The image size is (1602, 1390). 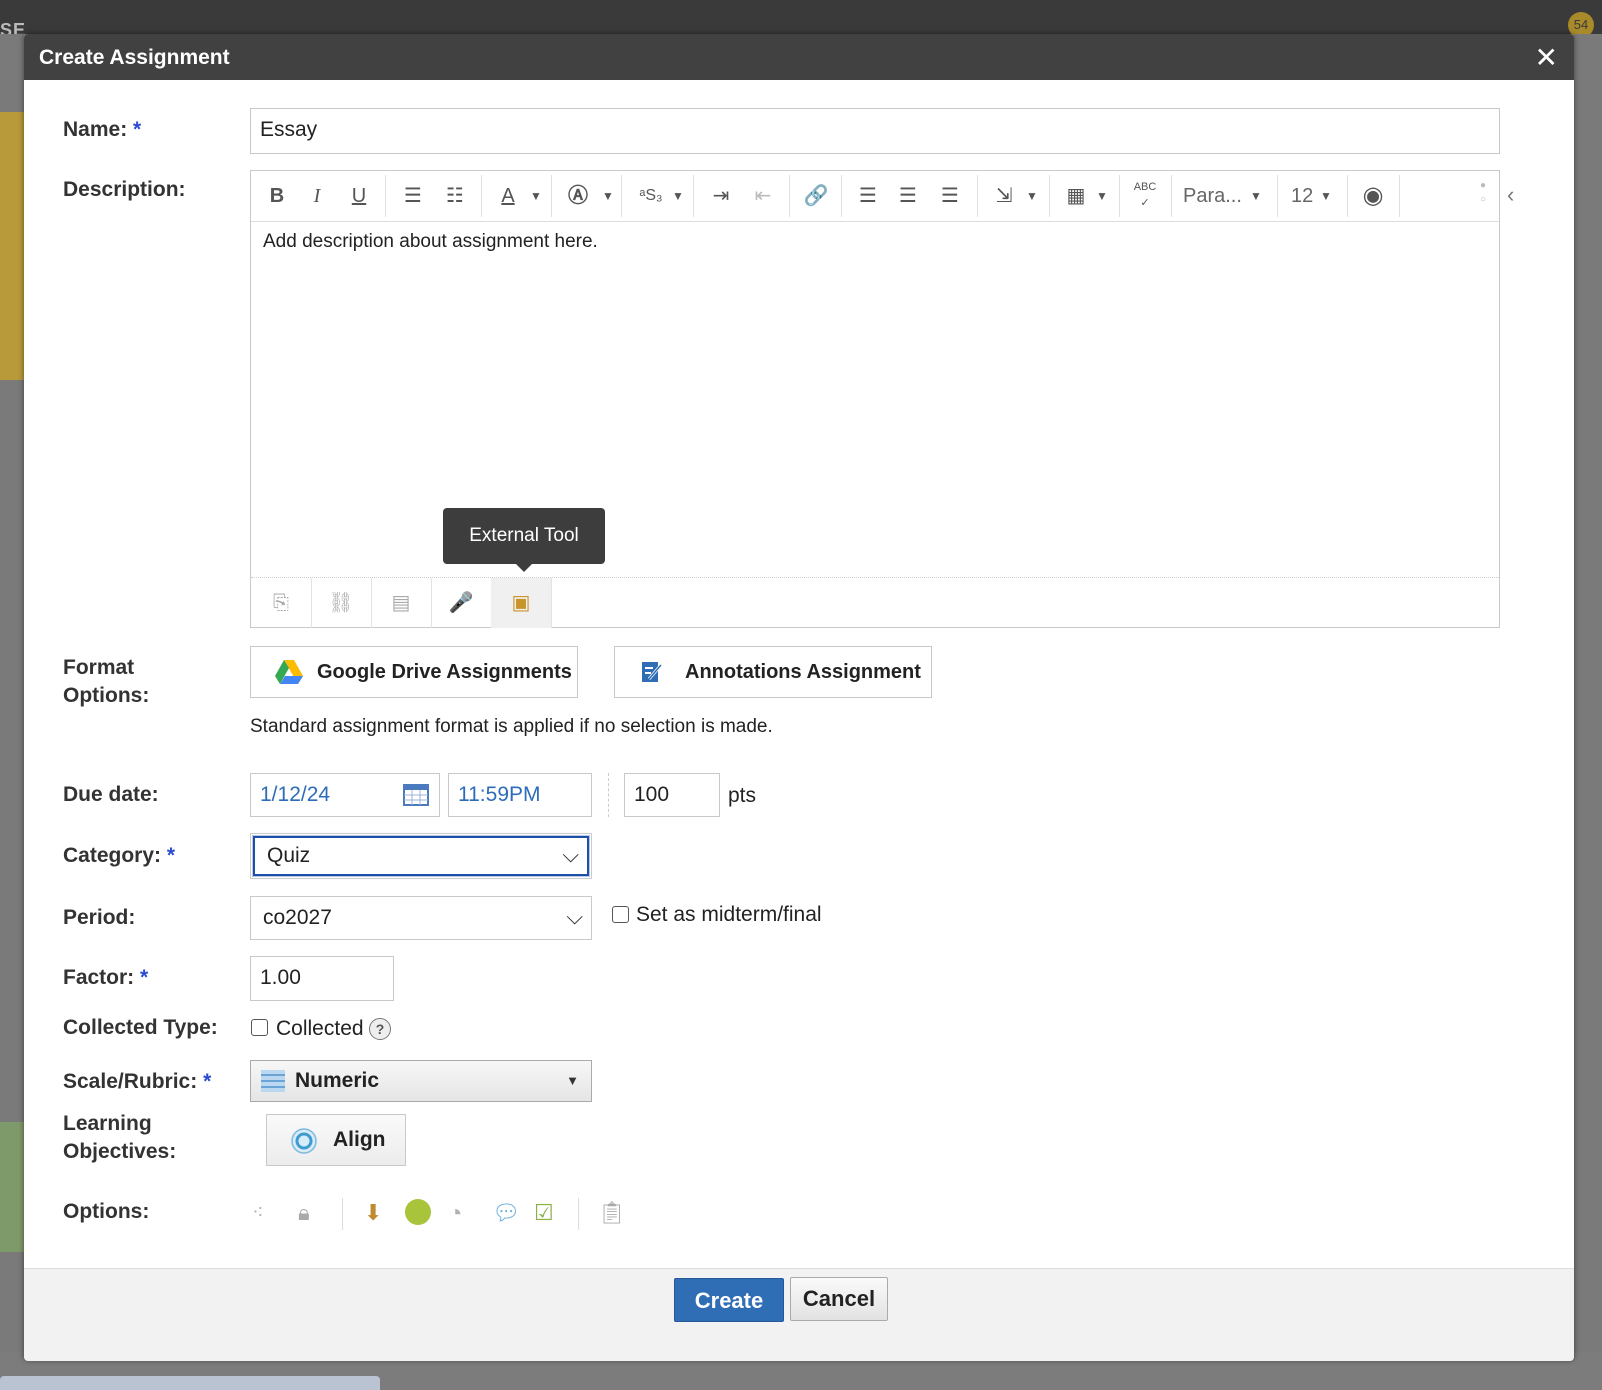 I want to click on period-select: co2027 ⌵, so click(x=421, y=918).